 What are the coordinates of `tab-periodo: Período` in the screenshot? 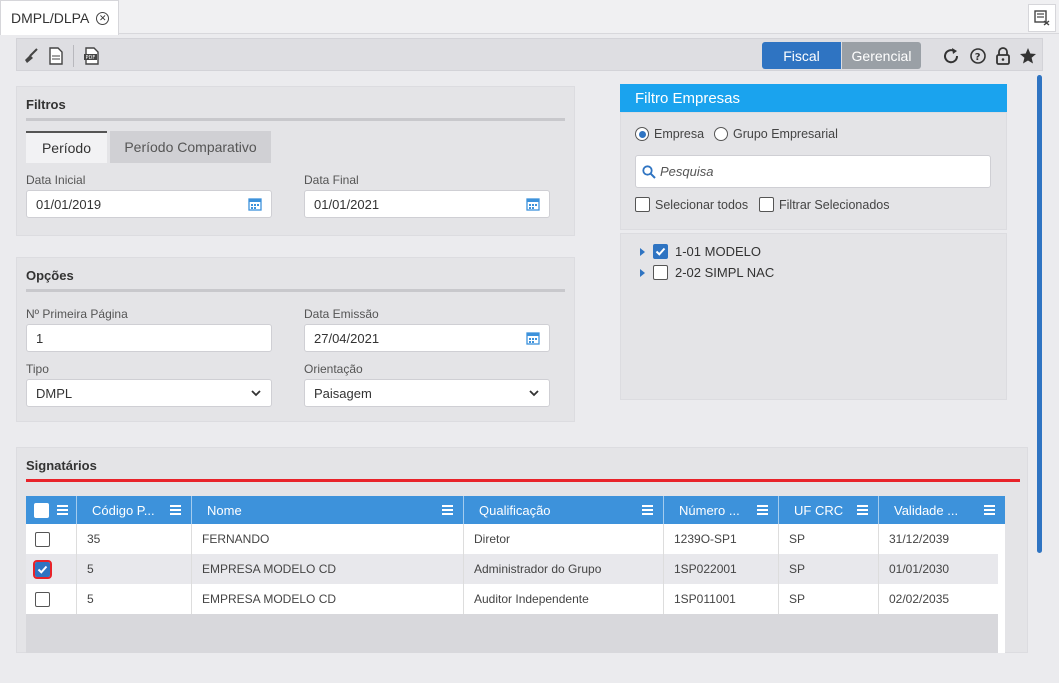 It's located at (66, 147).